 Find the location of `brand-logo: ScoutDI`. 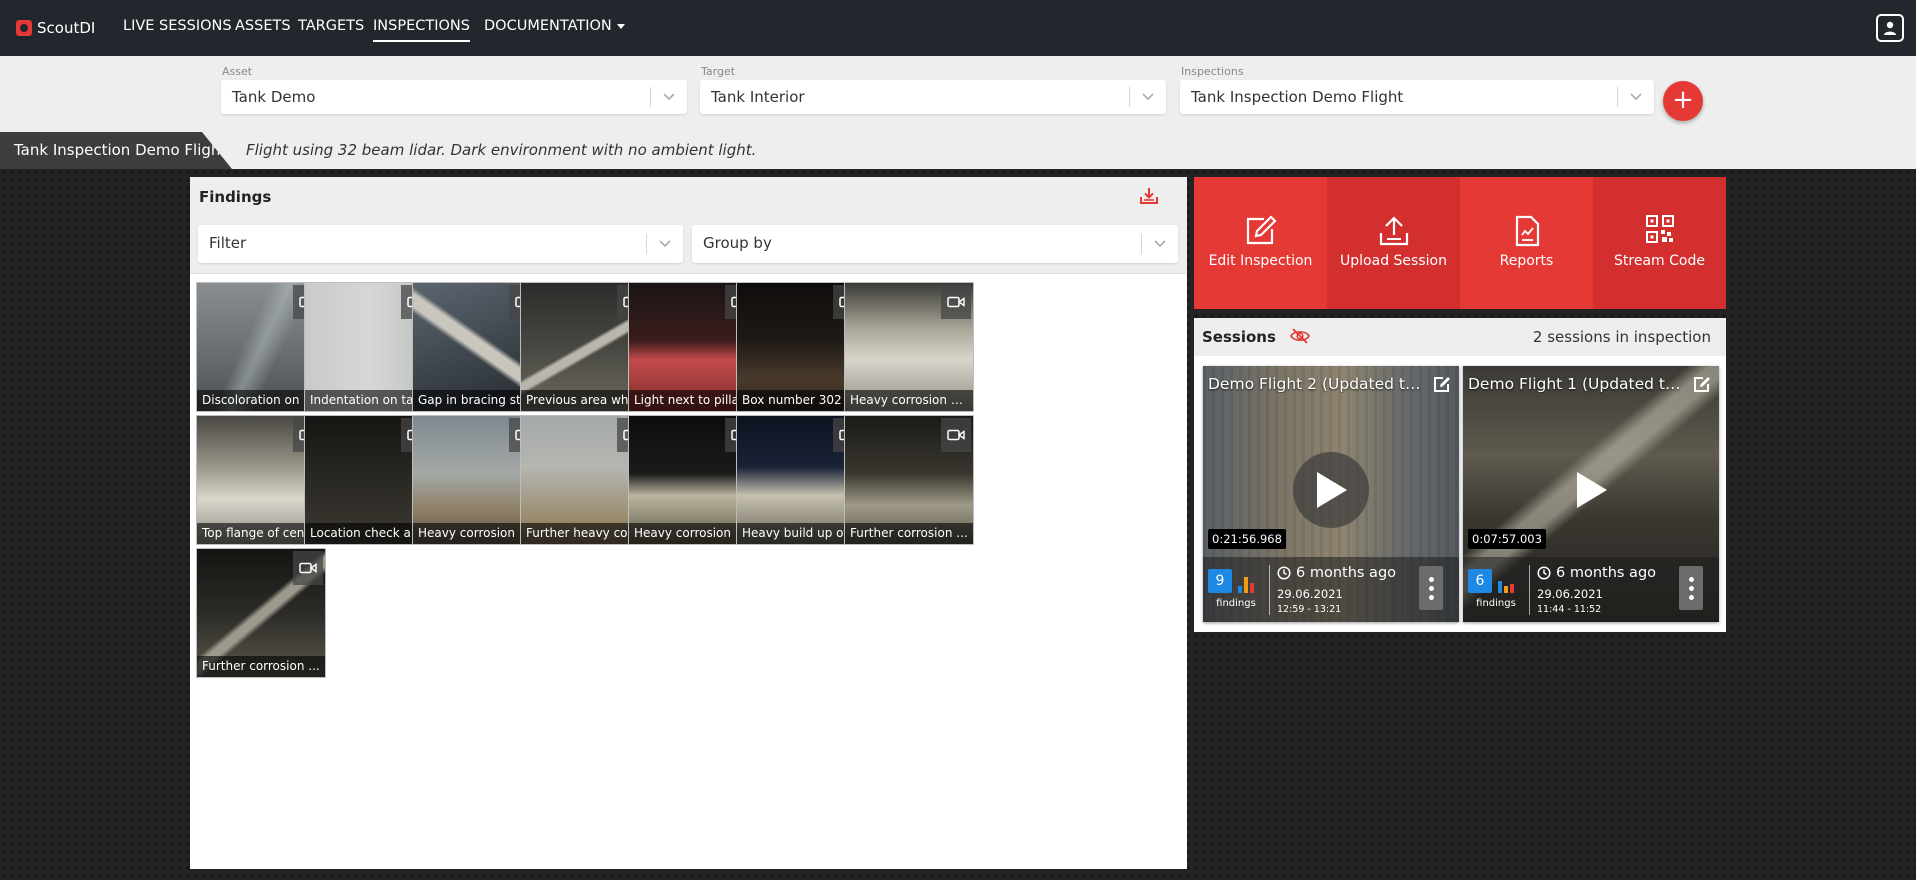

brand-logo: ScoutDI is located at coordinates (55, 28).